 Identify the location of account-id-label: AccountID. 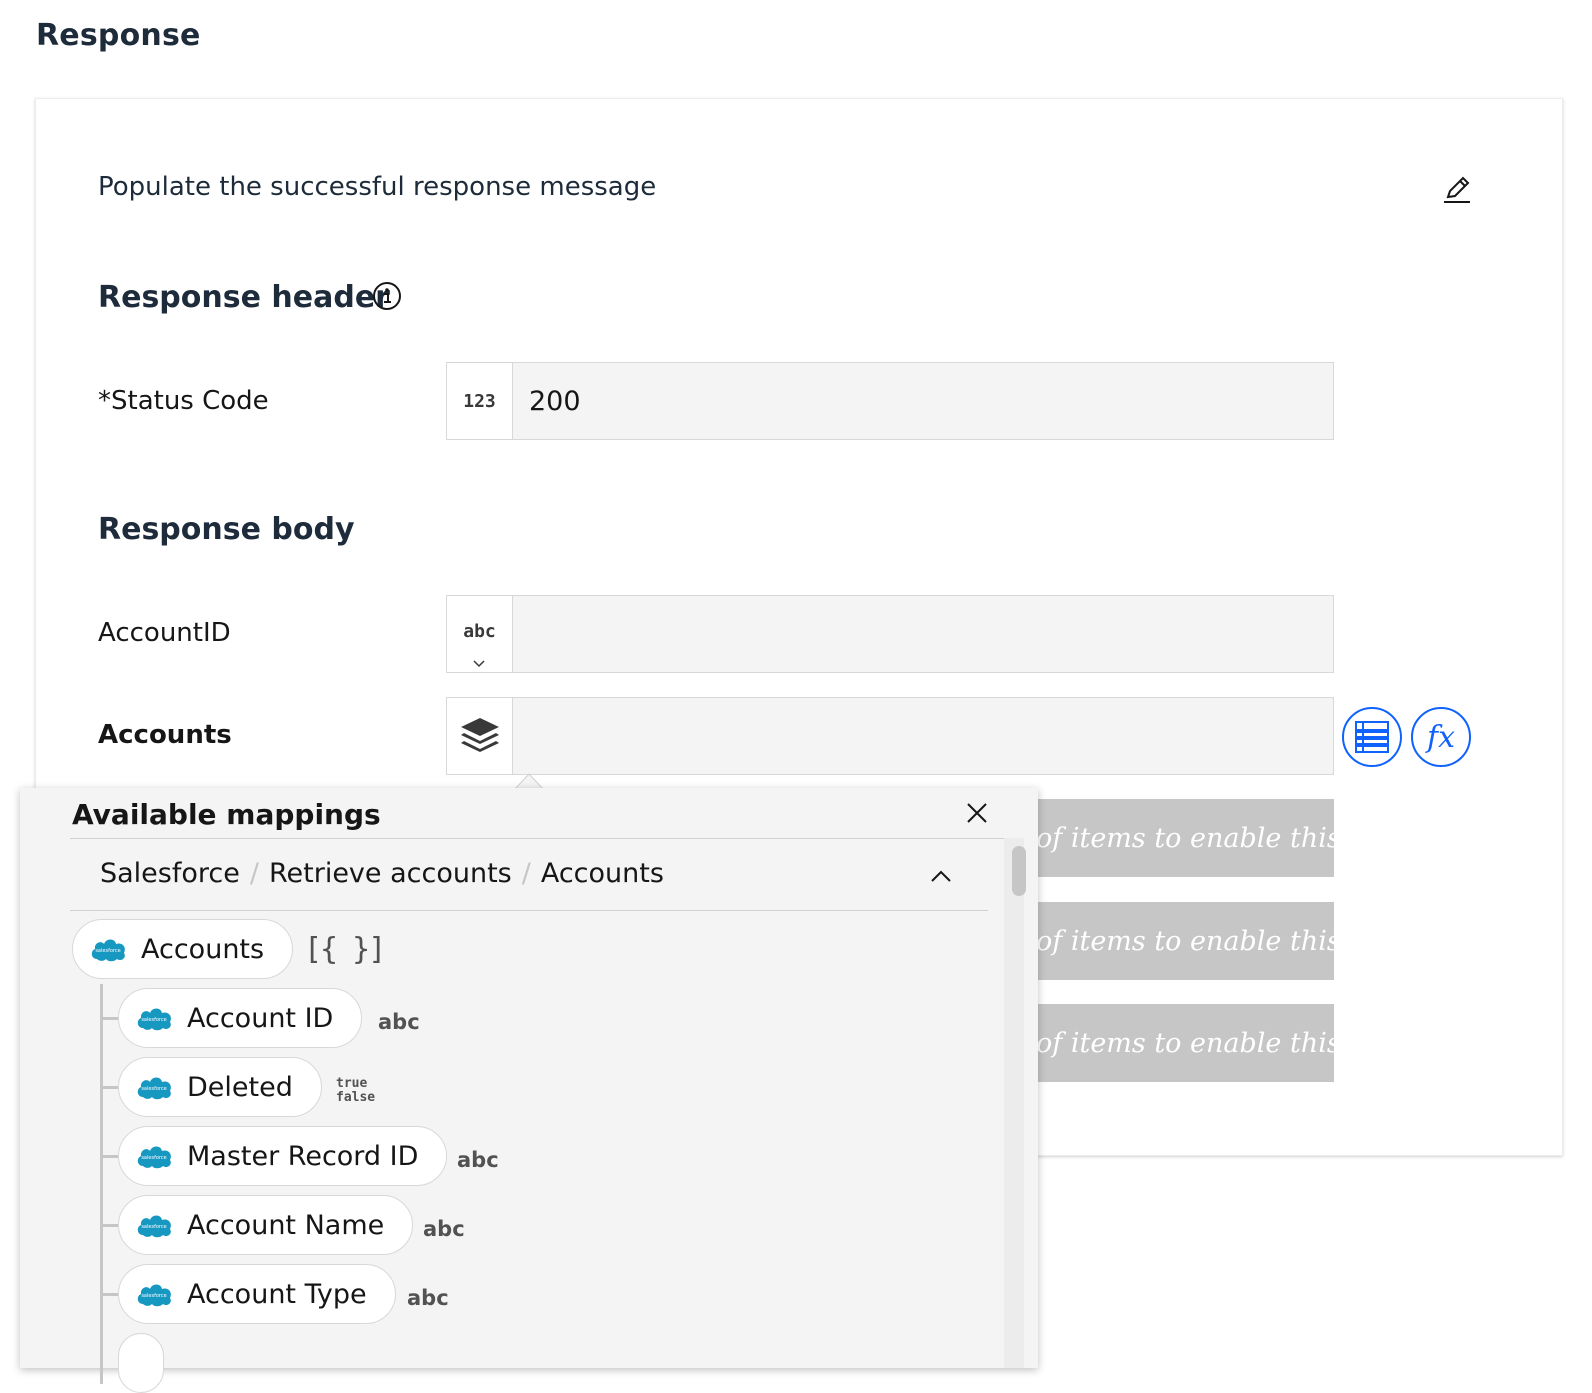
(164, 633).